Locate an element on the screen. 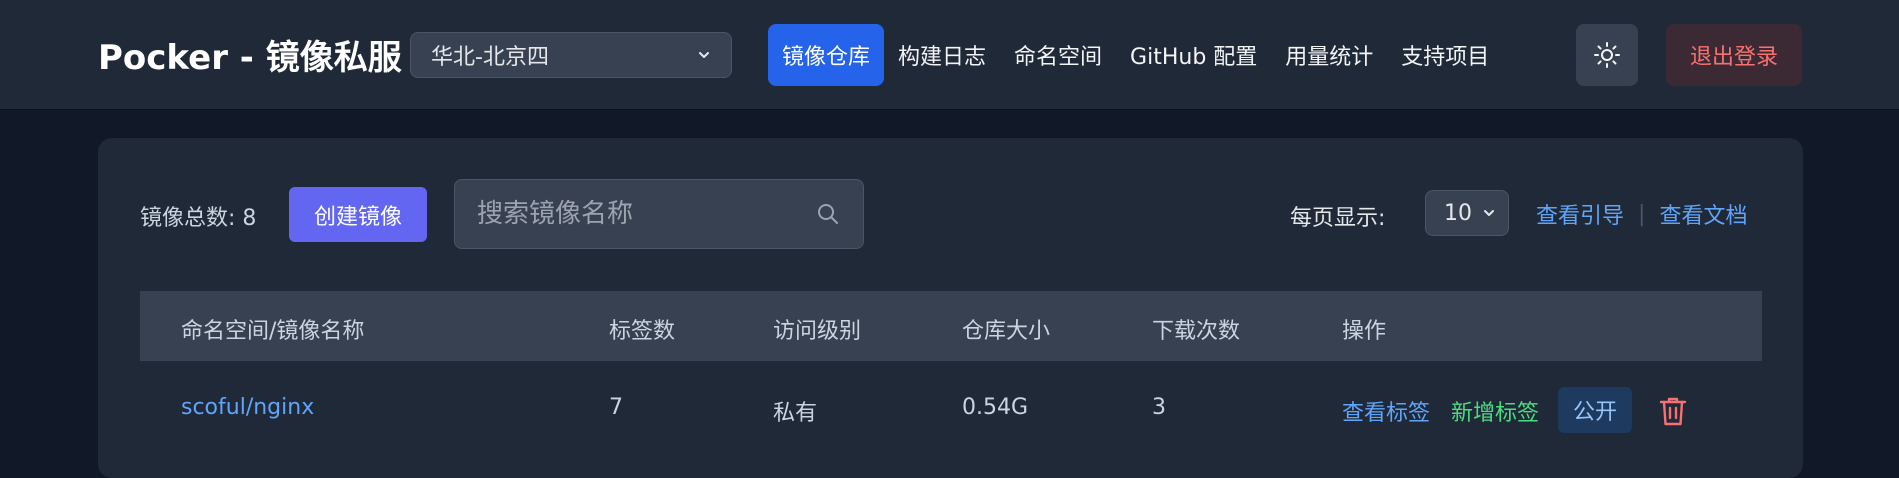 This screenshot has width=1899, height=478. column-header-name: 命名空间/镜像名称 is located at coordinates (273, 331).